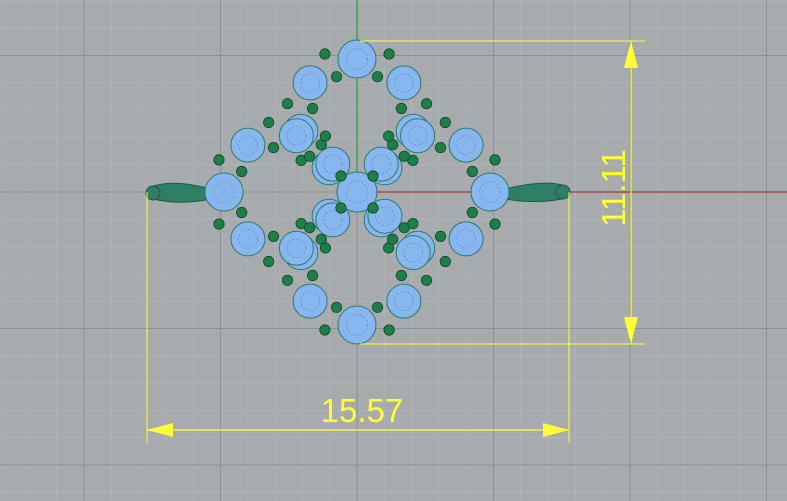 This screenshot has width=787, height=501. What do you see at coordinates (362, 410) in the screenshot?
I see `width-dimension-label: 15.57` at bounding box center [362, 410].